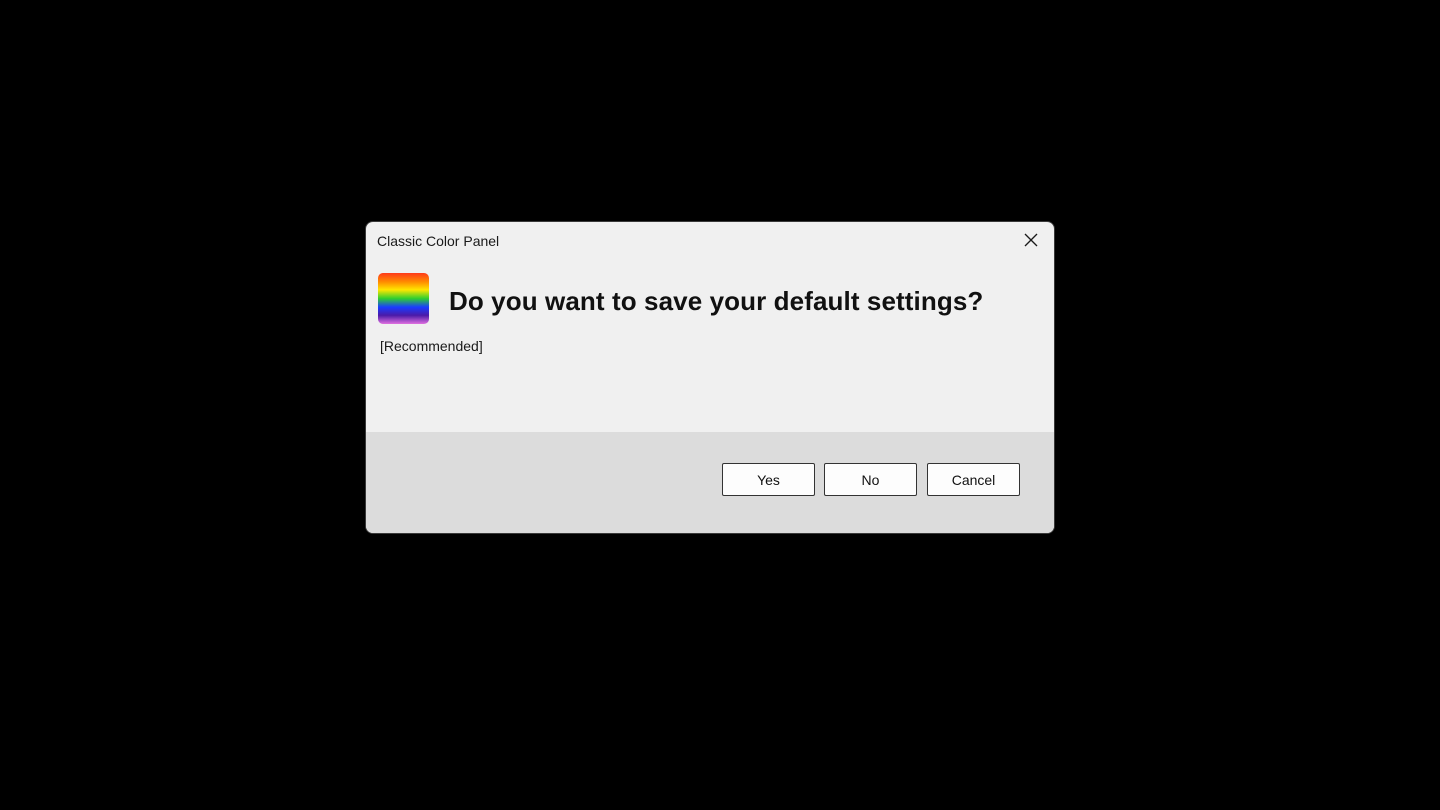 This screenshot has height=810, width=1440. Describe the element at coordinates (768, 479) in the screenshot. I see `yes-button: Yes` at that location.